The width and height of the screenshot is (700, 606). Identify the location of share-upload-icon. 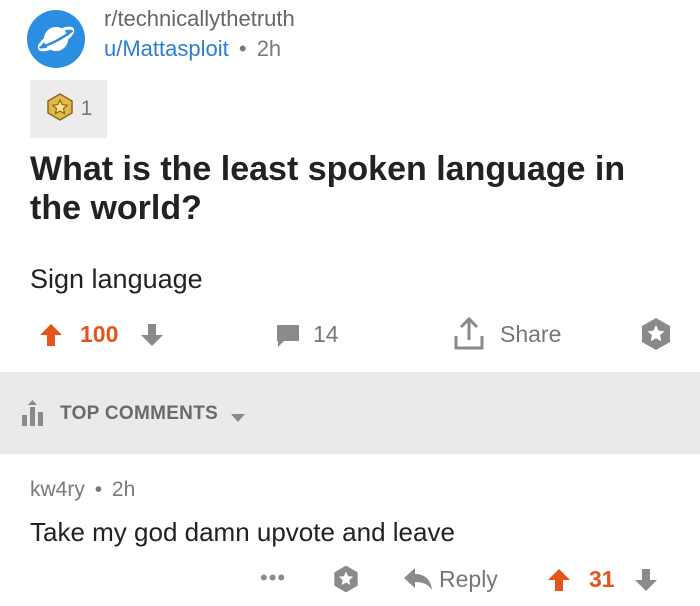
(469, 336).